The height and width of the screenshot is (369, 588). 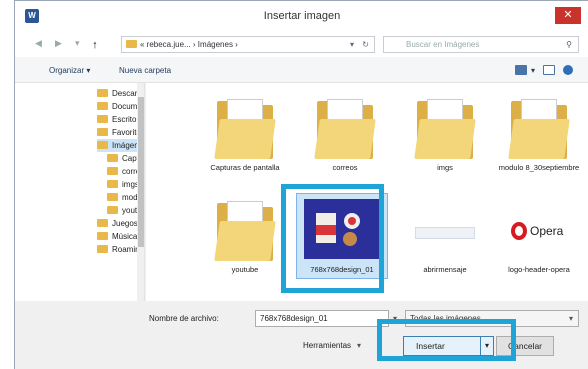 What do you see at coordinates (58, 43) in the screenshot?
I see `forward-button: ▶` at bounding box center [58, 43].